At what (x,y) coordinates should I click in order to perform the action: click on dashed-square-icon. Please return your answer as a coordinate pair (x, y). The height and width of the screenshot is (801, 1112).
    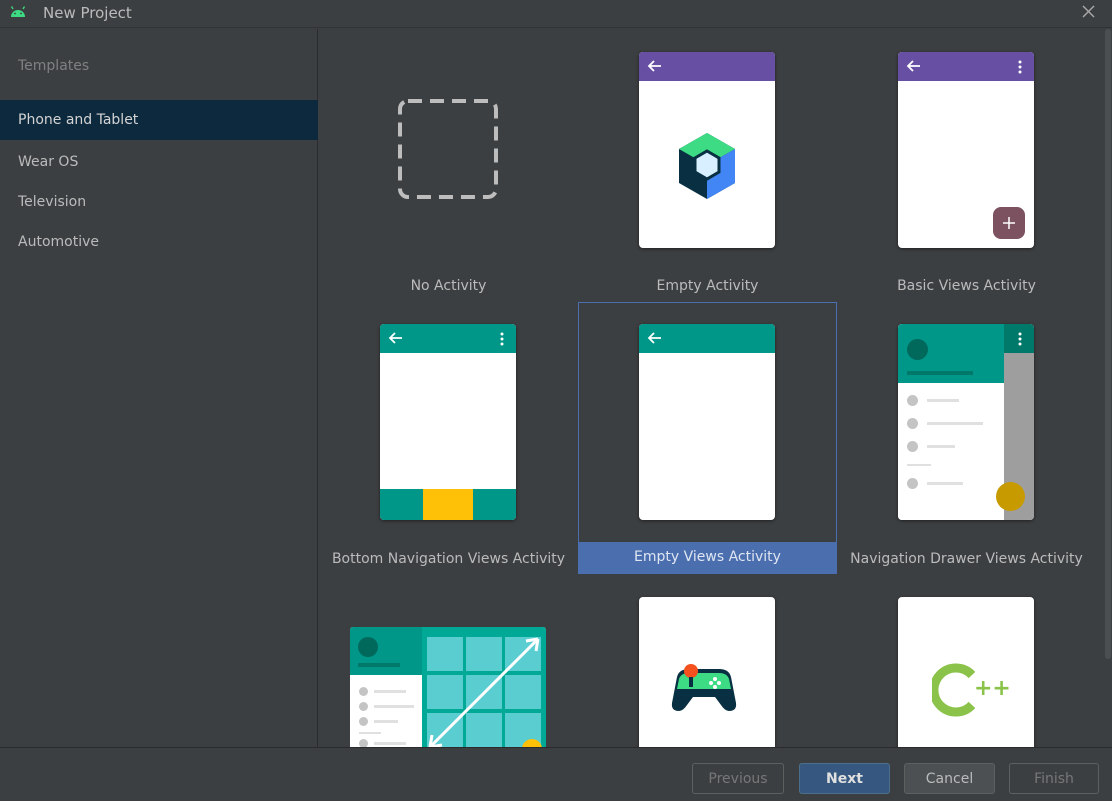
    Looking at the image, I should click on (448, 149).